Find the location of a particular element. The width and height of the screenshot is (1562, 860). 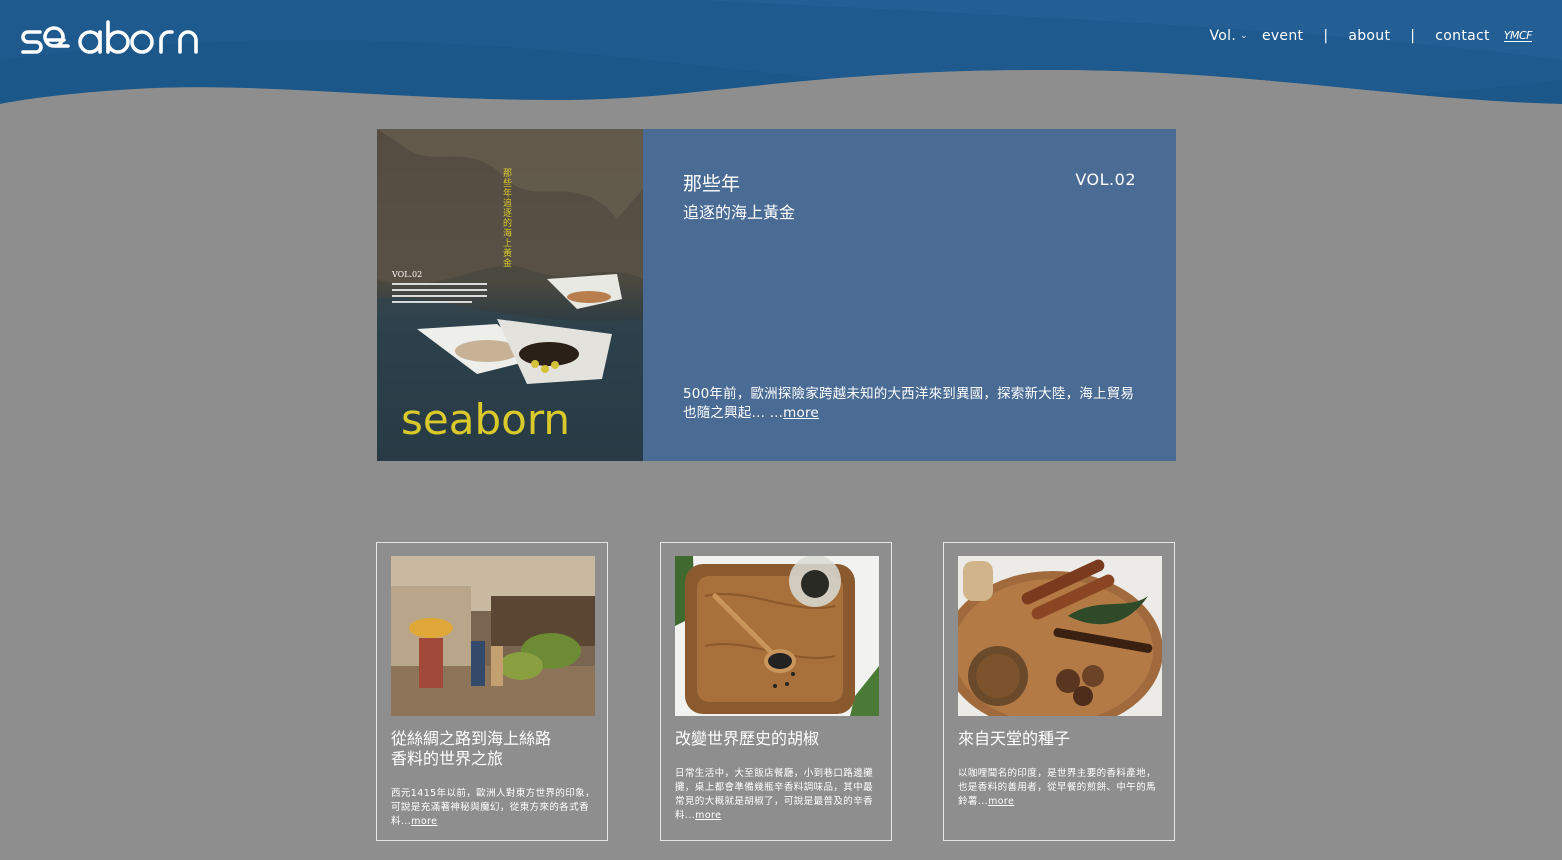

main-nav: Vol. ⌄ event | about | contact YMCF is located at coordinates (1370, 36).